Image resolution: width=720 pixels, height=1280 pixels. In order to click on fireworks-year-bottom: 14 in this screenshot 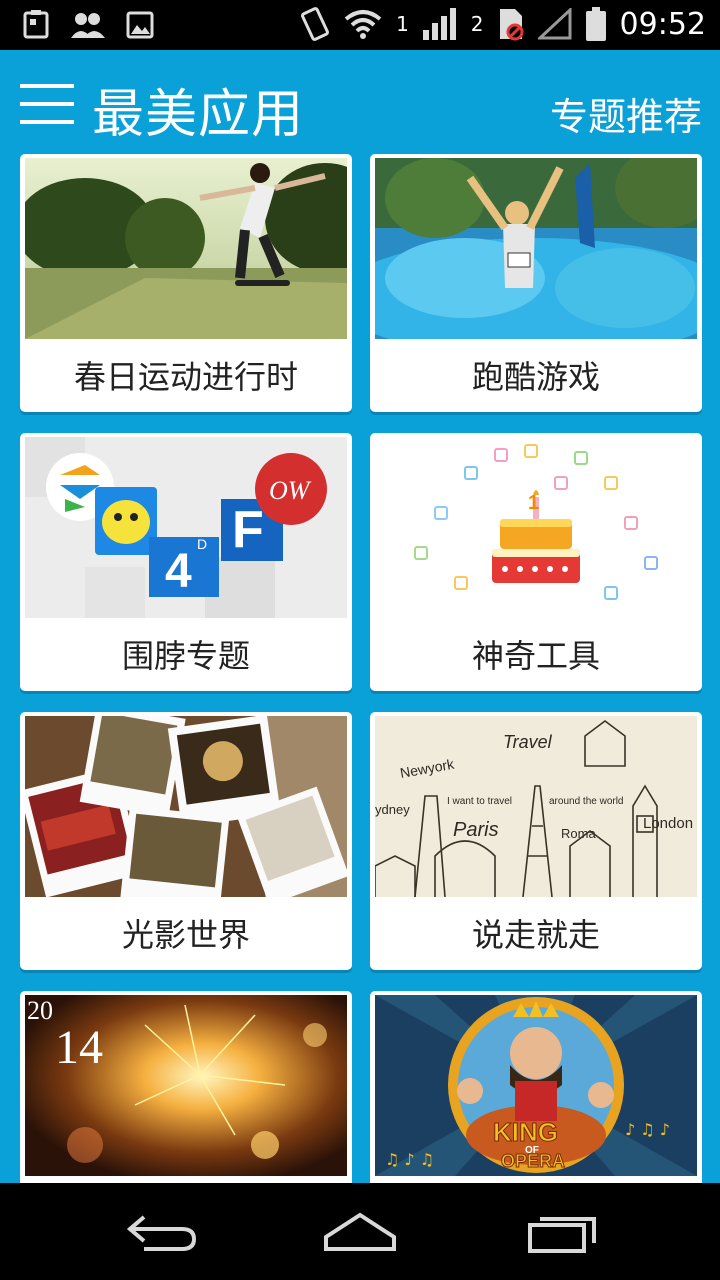, I will do `click(79, 1047)`.